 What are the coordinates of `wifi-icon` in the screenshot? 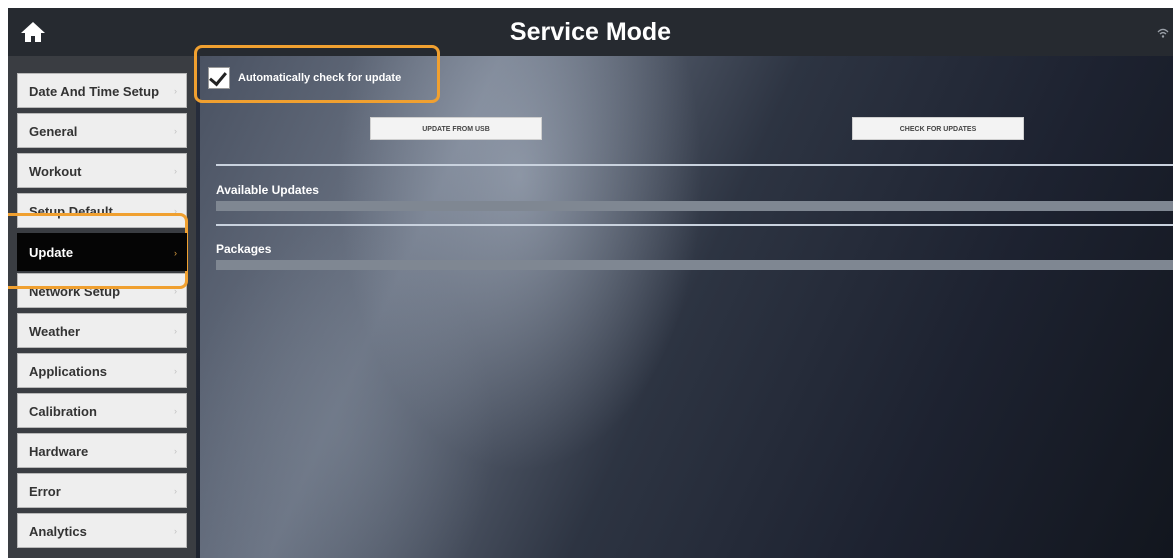 It's located at (1163, 32).